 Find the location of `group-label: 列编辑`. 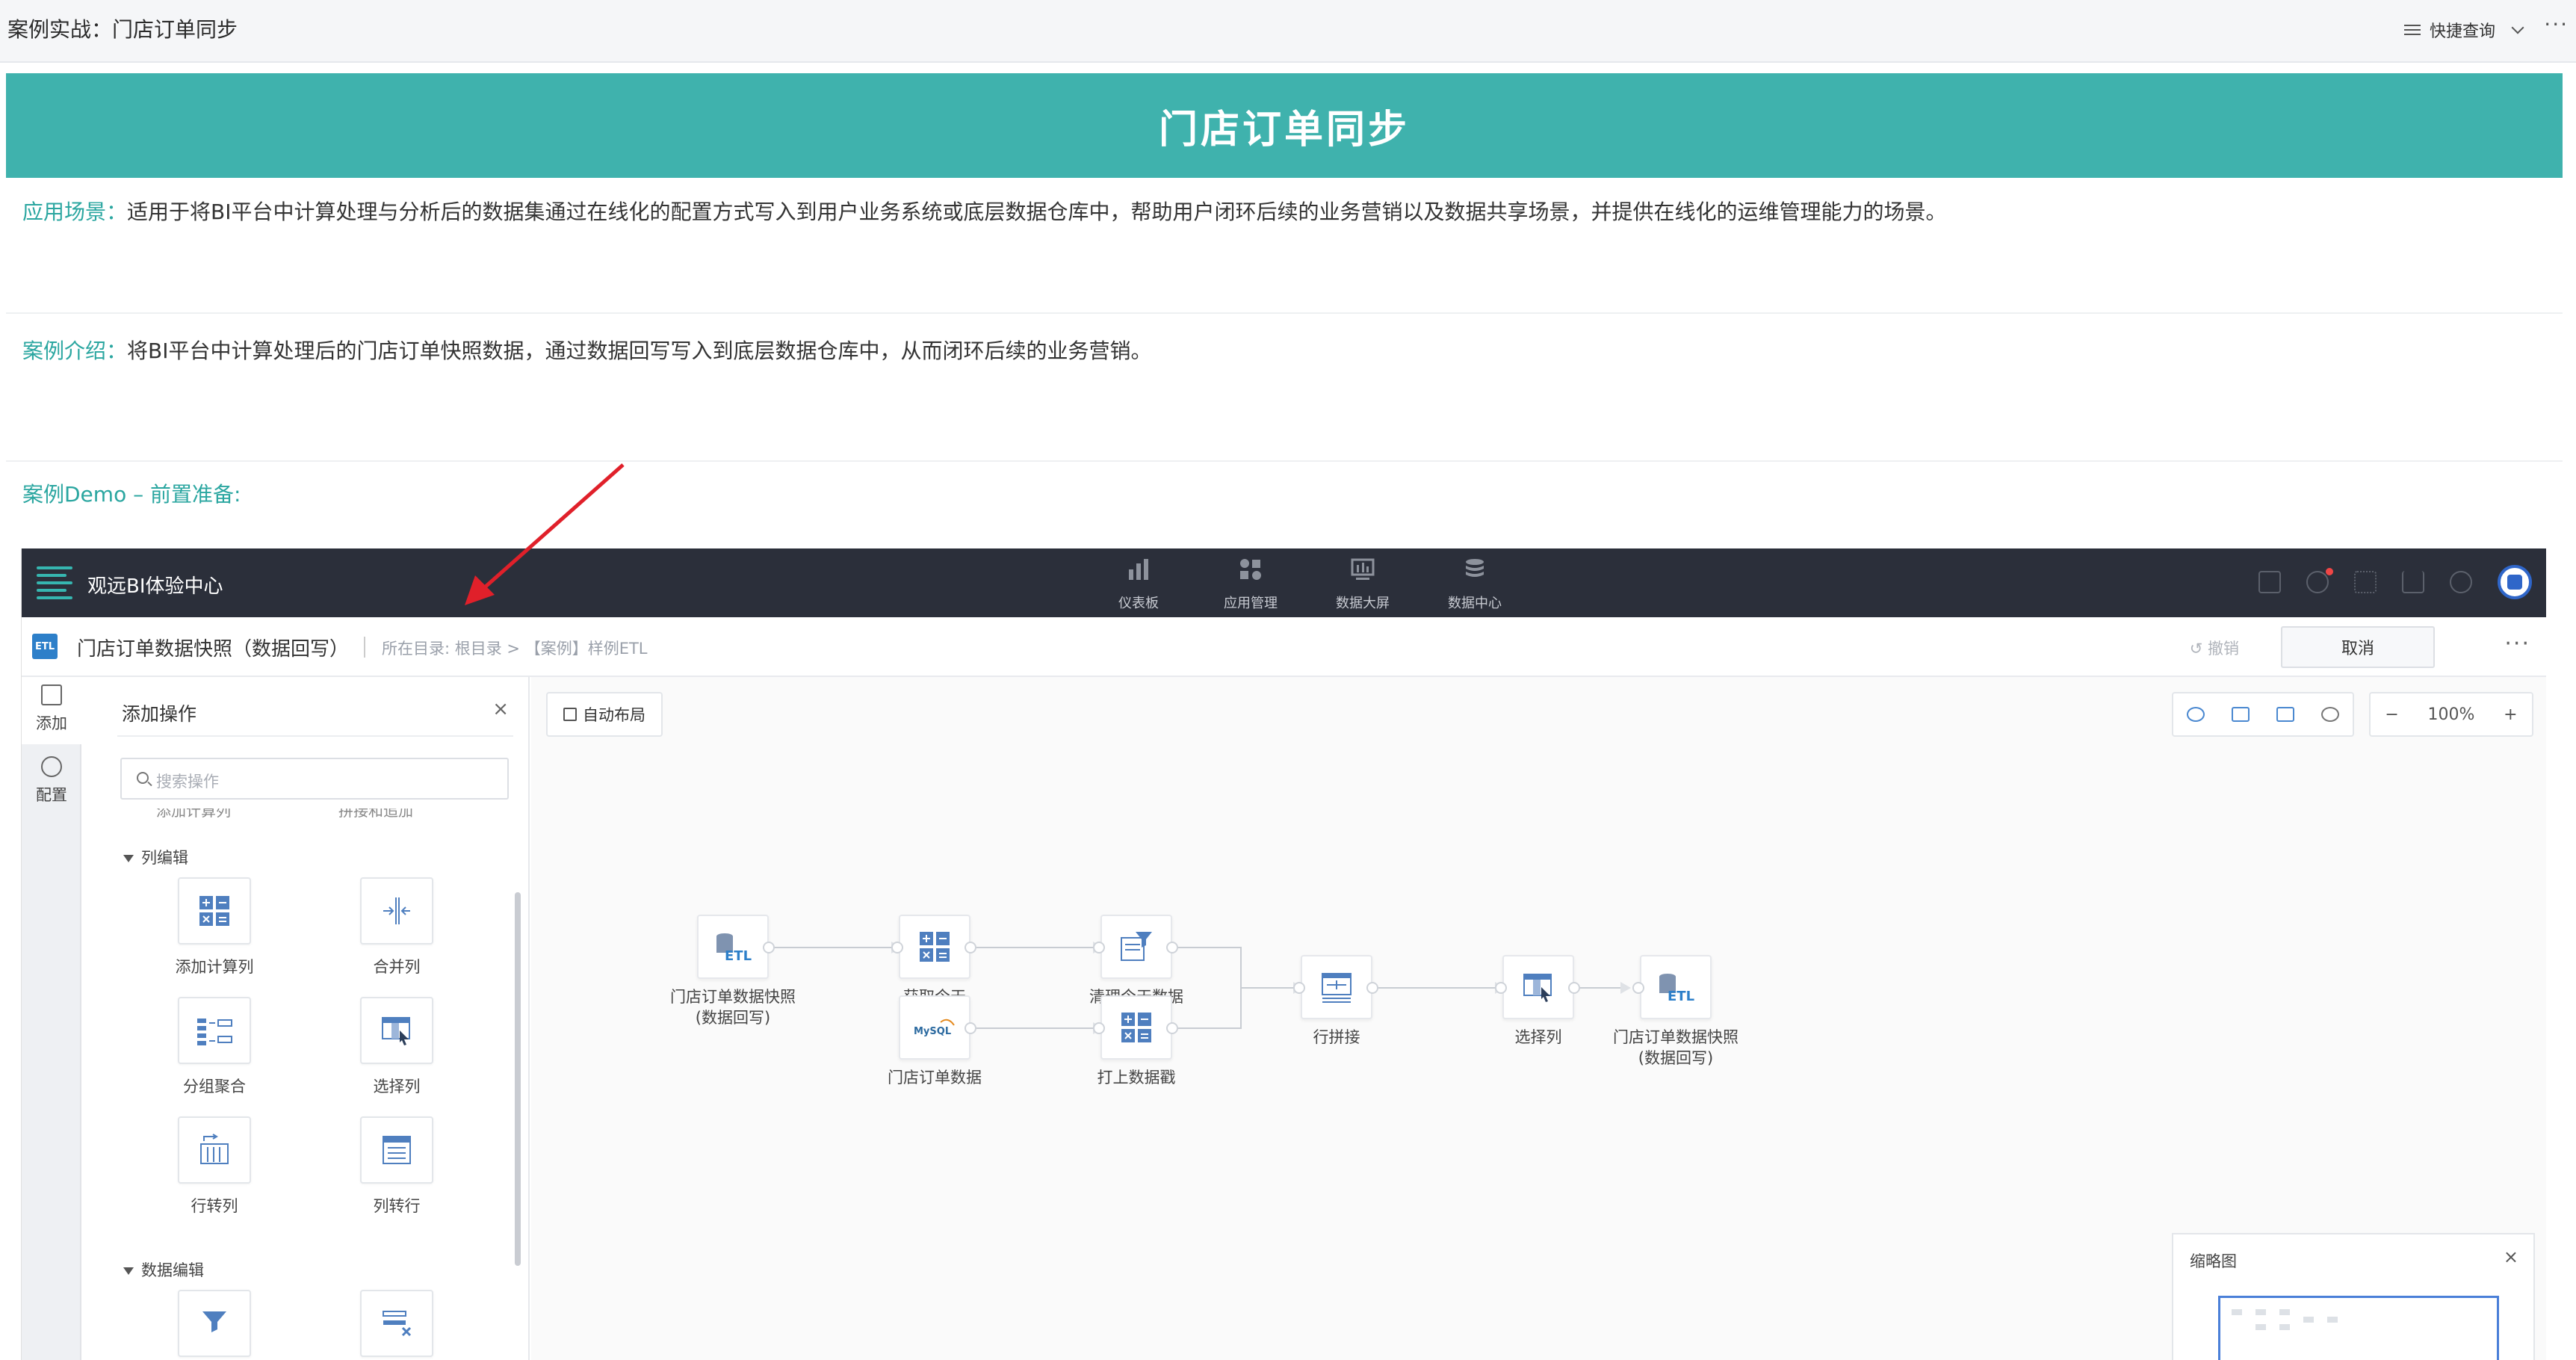

group-label: 列编辑 is located at coordinates (164, 858).